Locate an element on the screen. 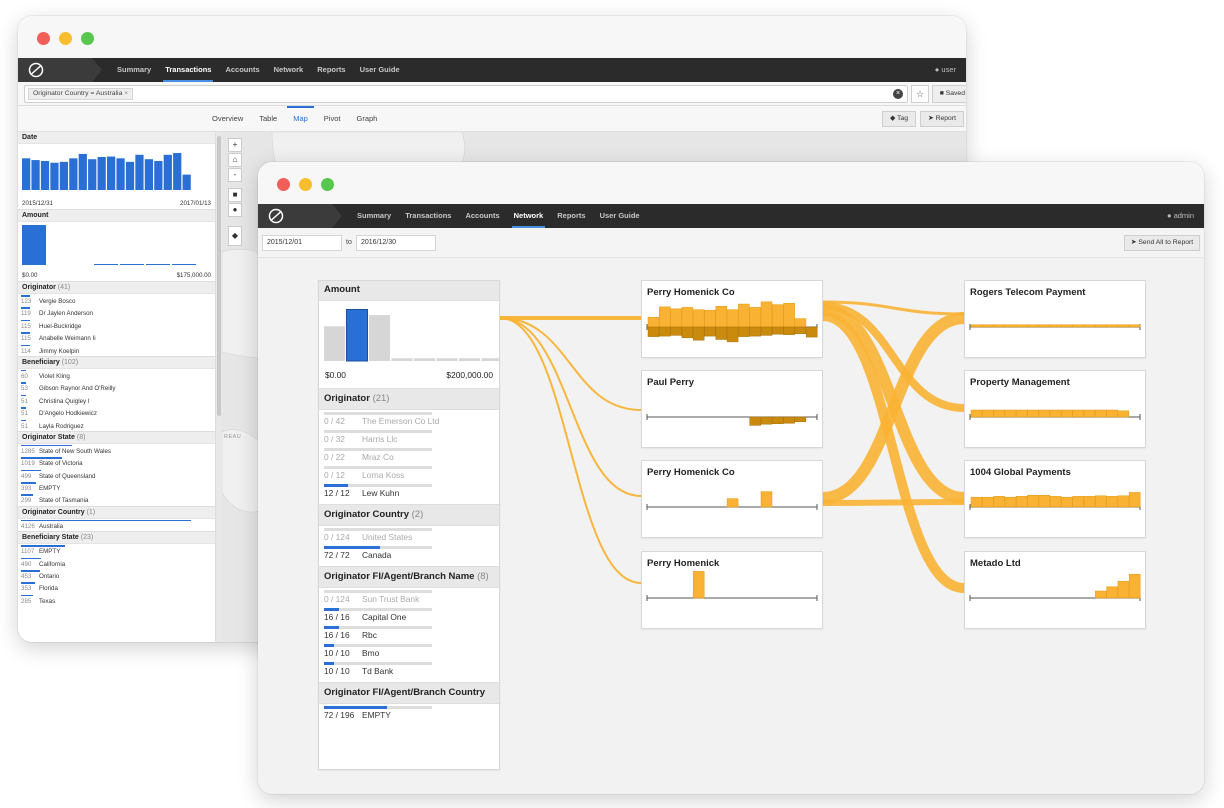 This screenshot has height=808, width=1224. view-tab-pivot: Pivot is located at coordinates (332, 119).